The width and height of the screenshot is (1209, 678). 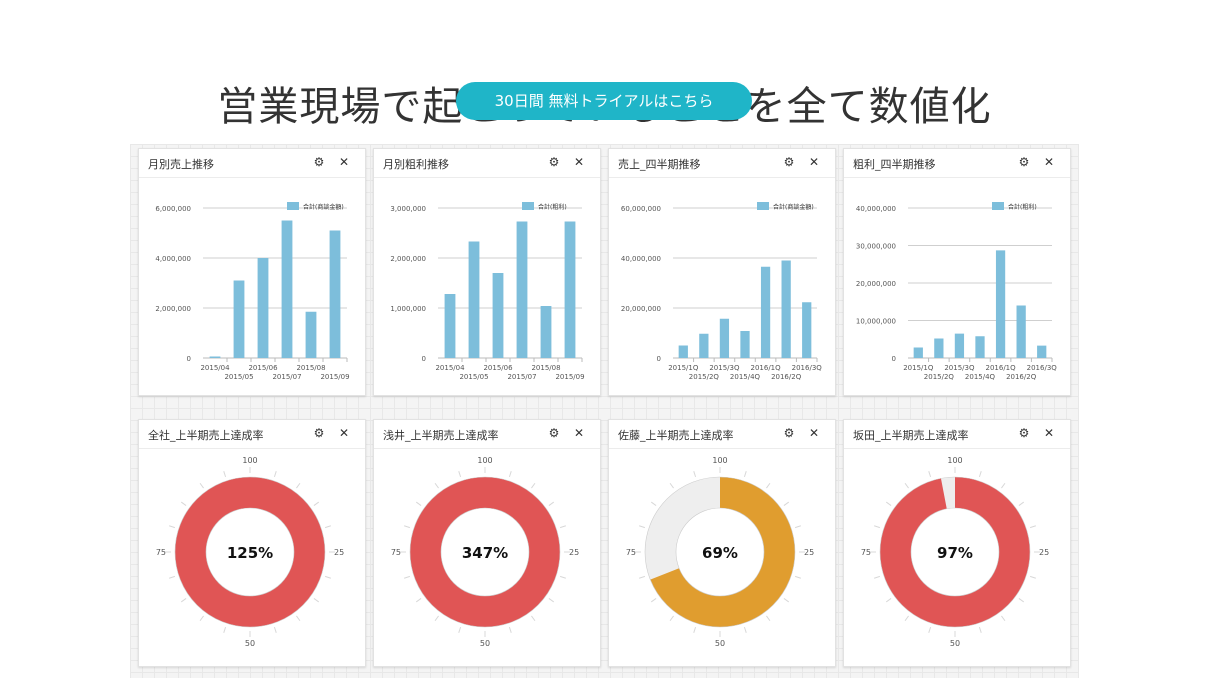 What do you see at coordinates (939, 377) in the screenshot?
I see `x-tick-label: 2015/2Q` at bounding box center [939, 377].